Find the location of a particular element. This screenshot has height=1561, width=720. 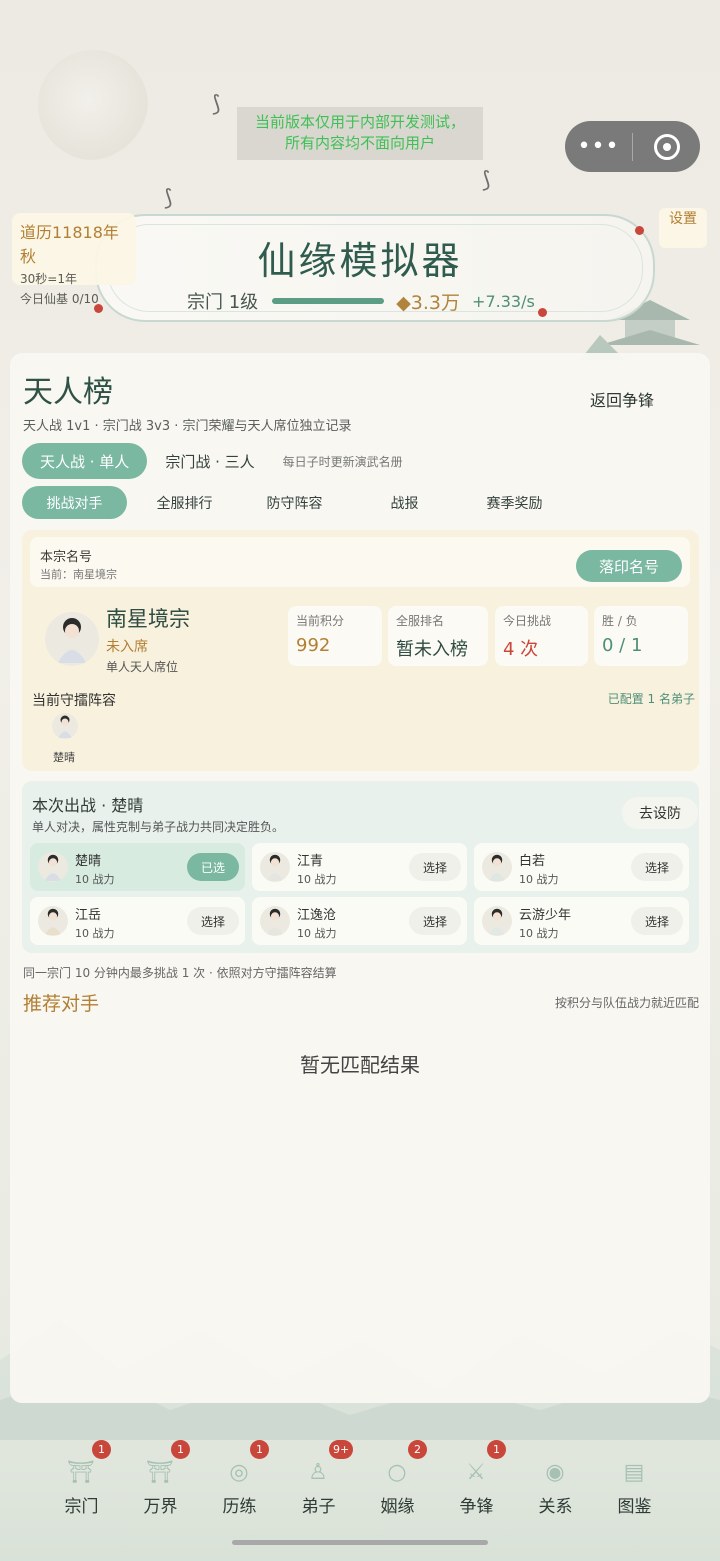

nav-label: 关系 is located at coordinates (555, 1507).